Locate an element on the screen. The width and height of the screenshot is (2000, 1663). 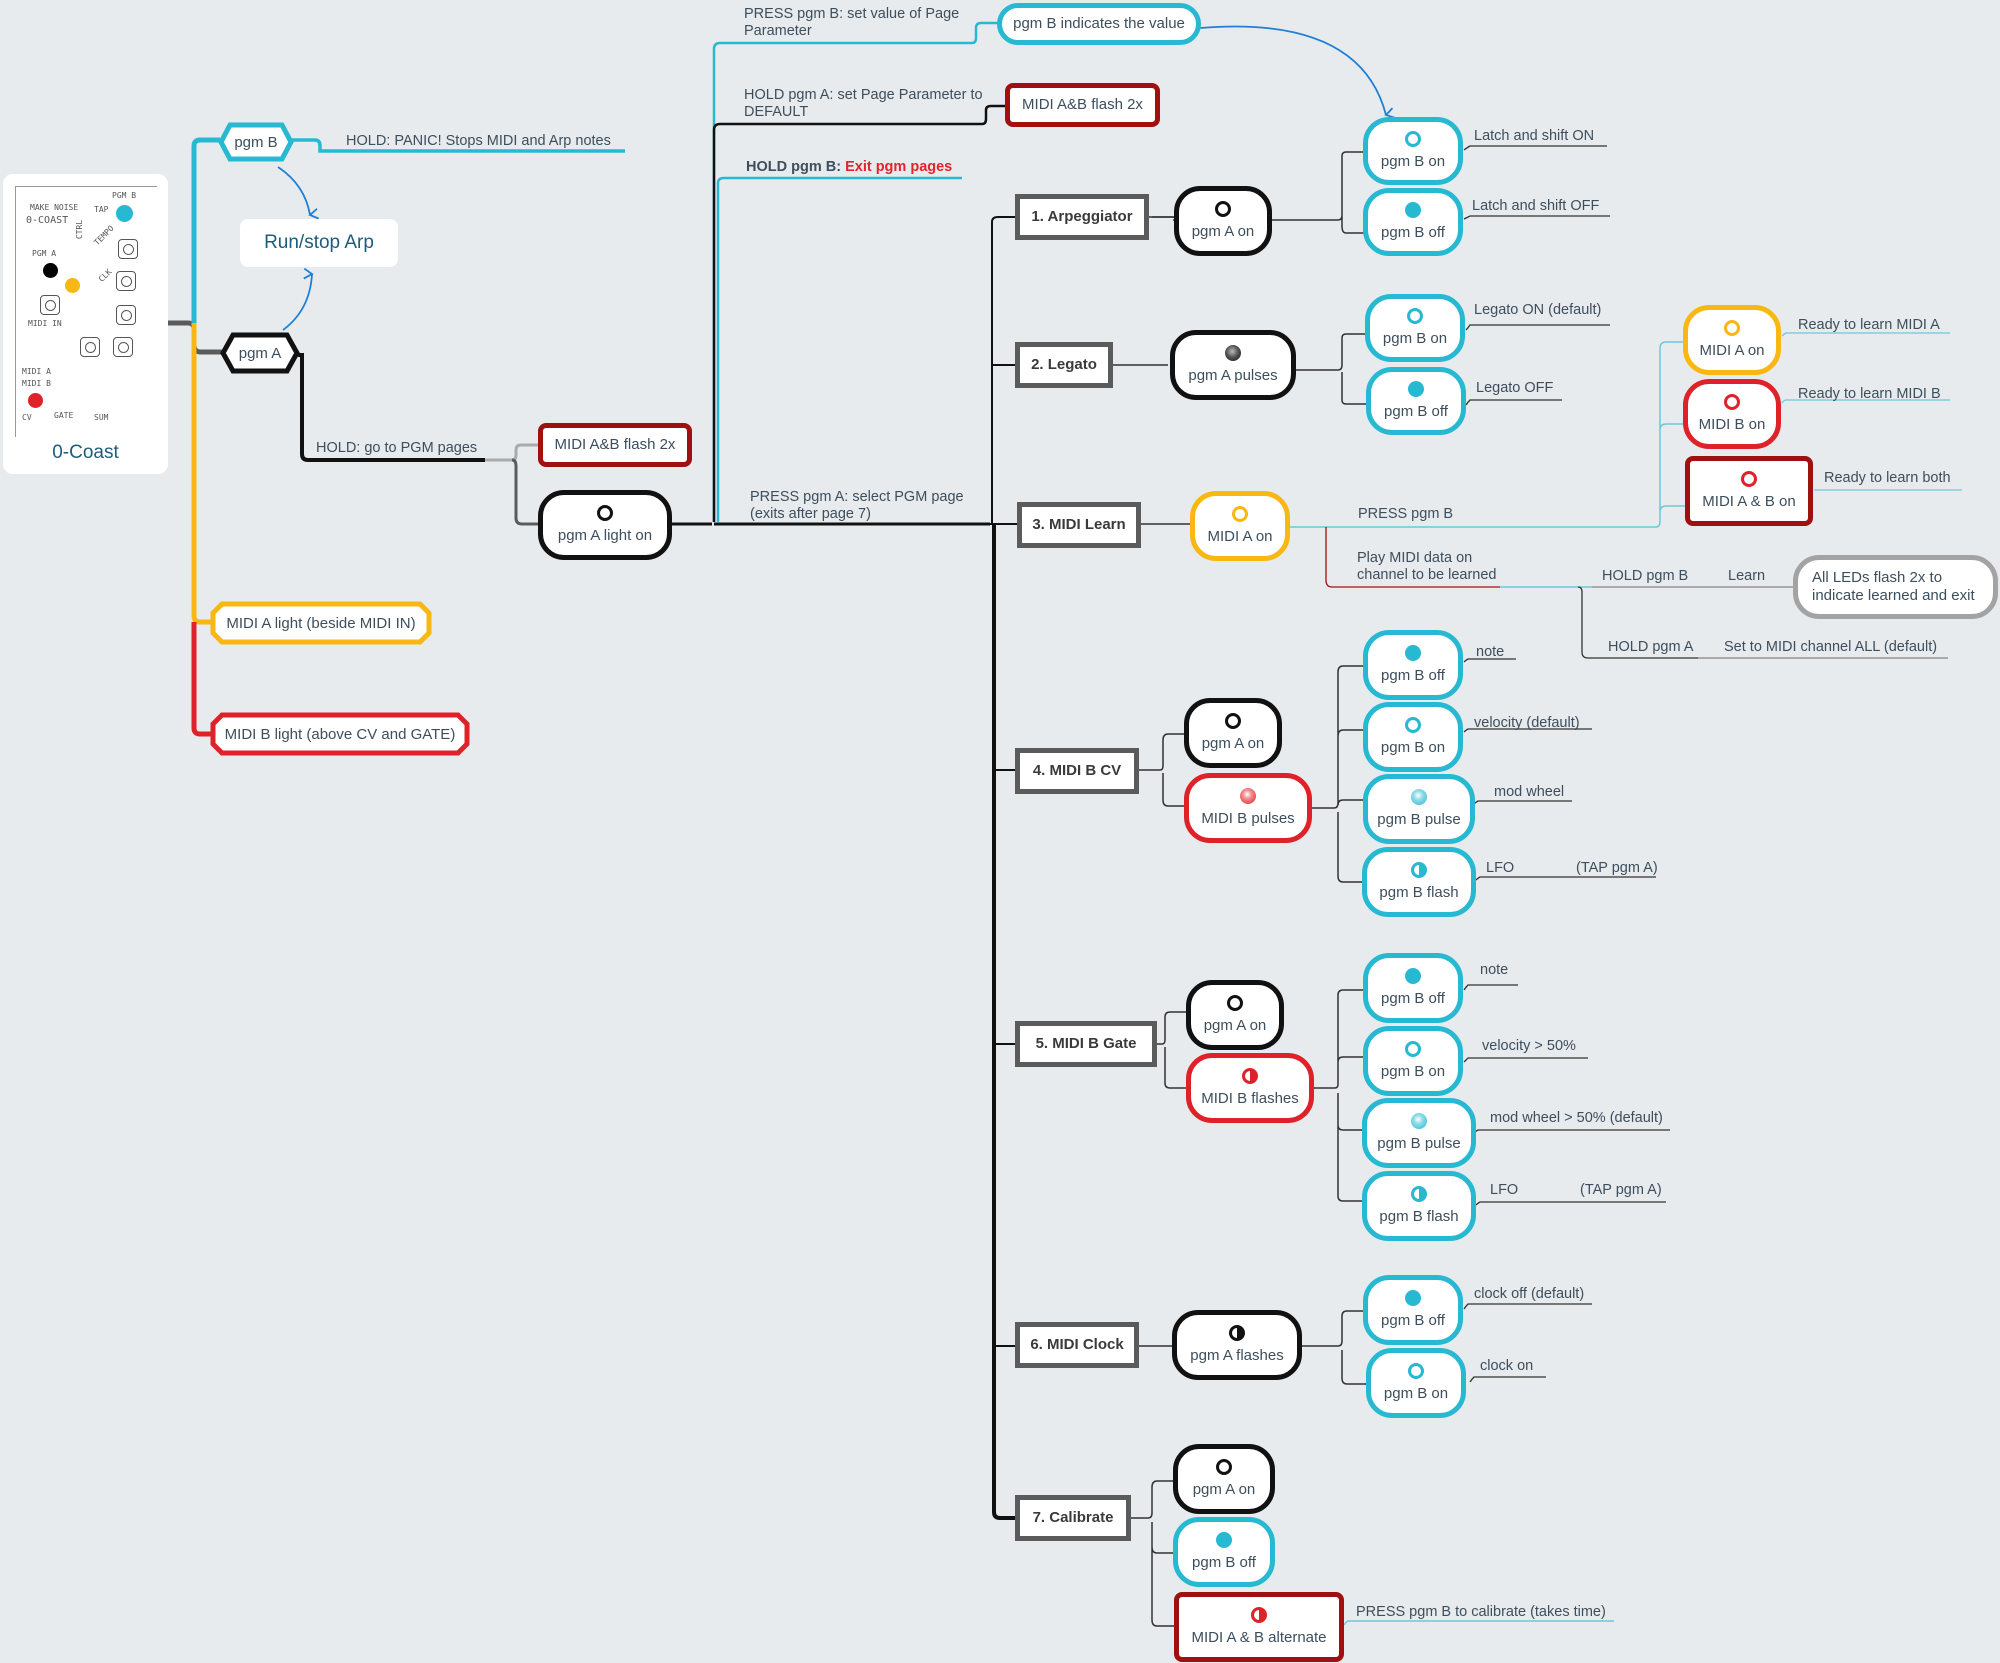
led-pulse-red-icon is located at coordinates (1248, 796).